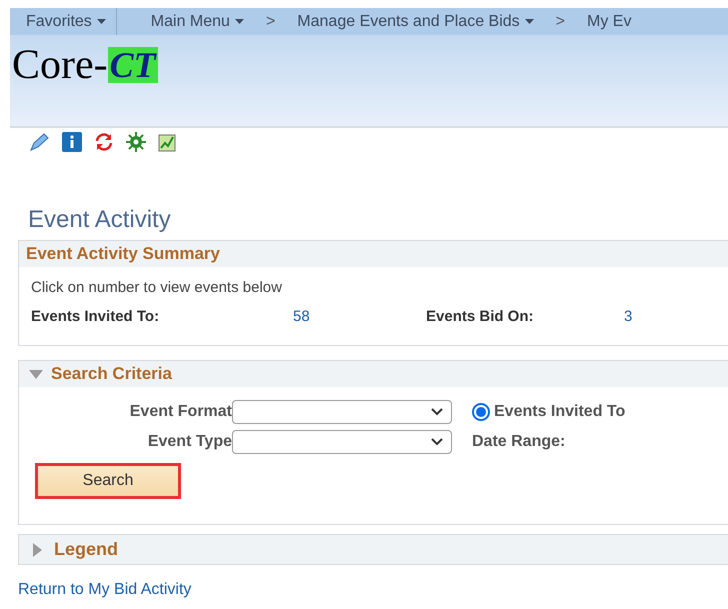  Describe the element at coordinates (133, 65) in the screenshot. I see `logo-mark: CT` at that location.